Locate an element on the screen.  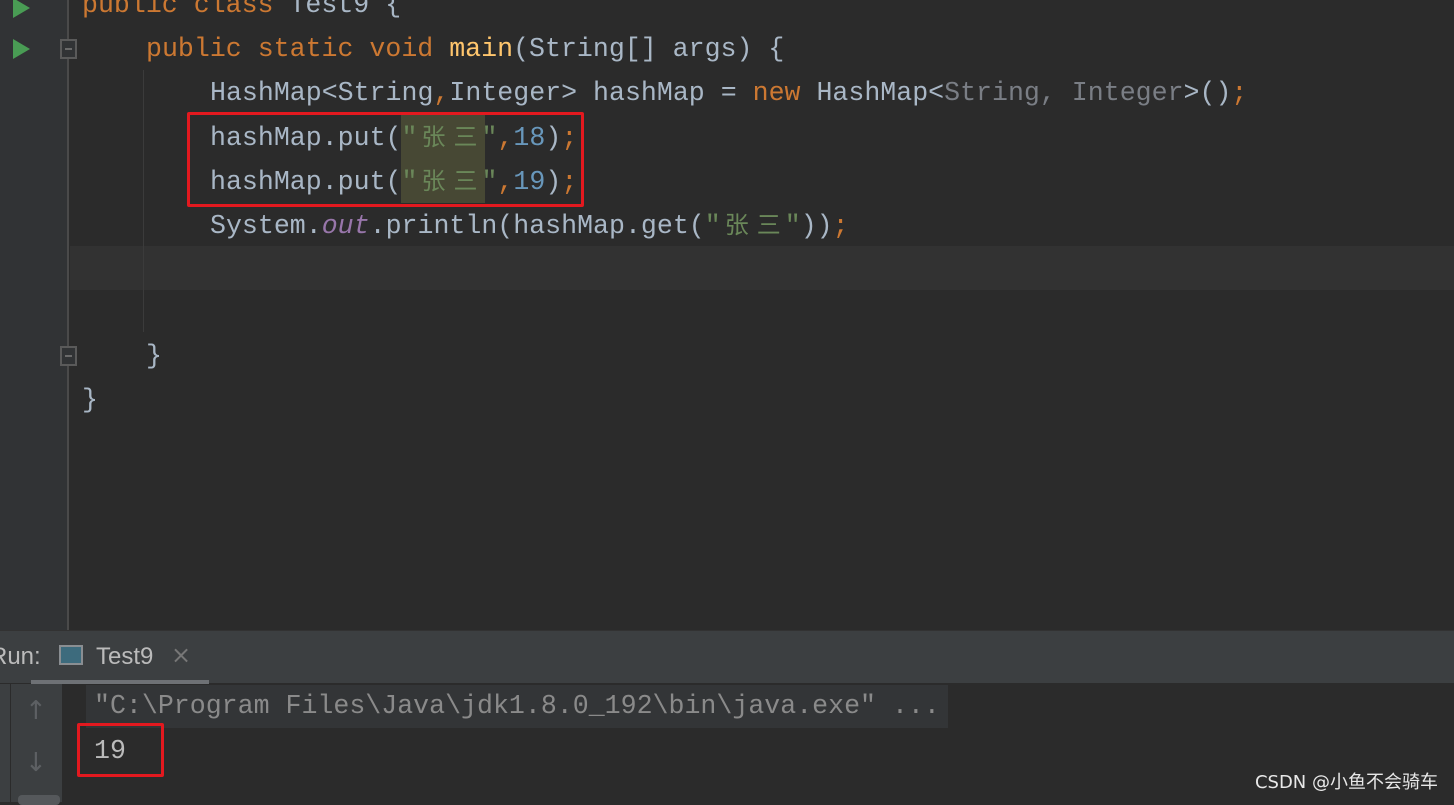
class-name: Test9 { is located at coordinates (345, 10).